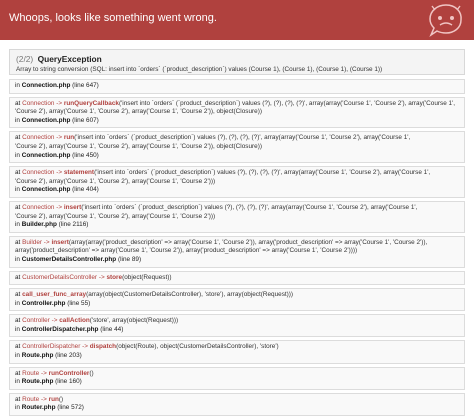  I want to click on error-header: Whoops, looks like something went wrong., so click(237, 20).